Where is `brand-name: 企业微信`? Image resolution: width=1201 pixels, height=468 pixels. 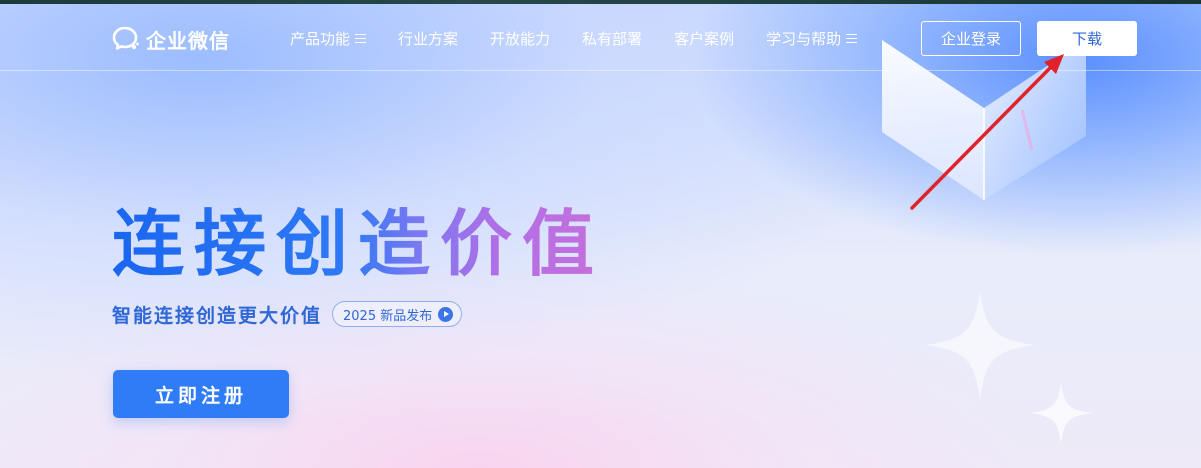 brand-name: 企业微信 is located at coordinates (188, 40).